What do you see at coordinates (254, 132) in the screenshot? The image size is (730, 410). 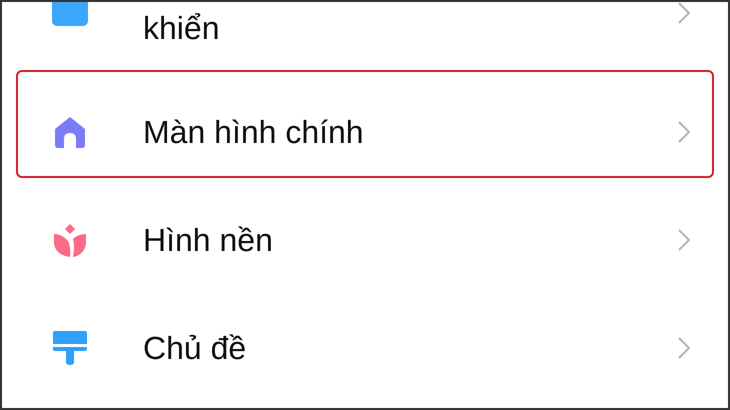 I see `item-label: Màn hình chính` at bounding box center [254, 132].